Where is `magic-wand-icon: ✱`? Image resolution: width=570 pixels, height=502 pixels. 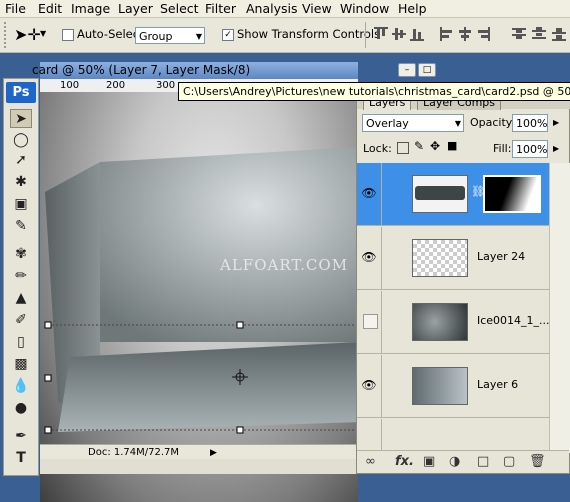 magic-wand-icon: ✱ is located at coordinates (21, 182).